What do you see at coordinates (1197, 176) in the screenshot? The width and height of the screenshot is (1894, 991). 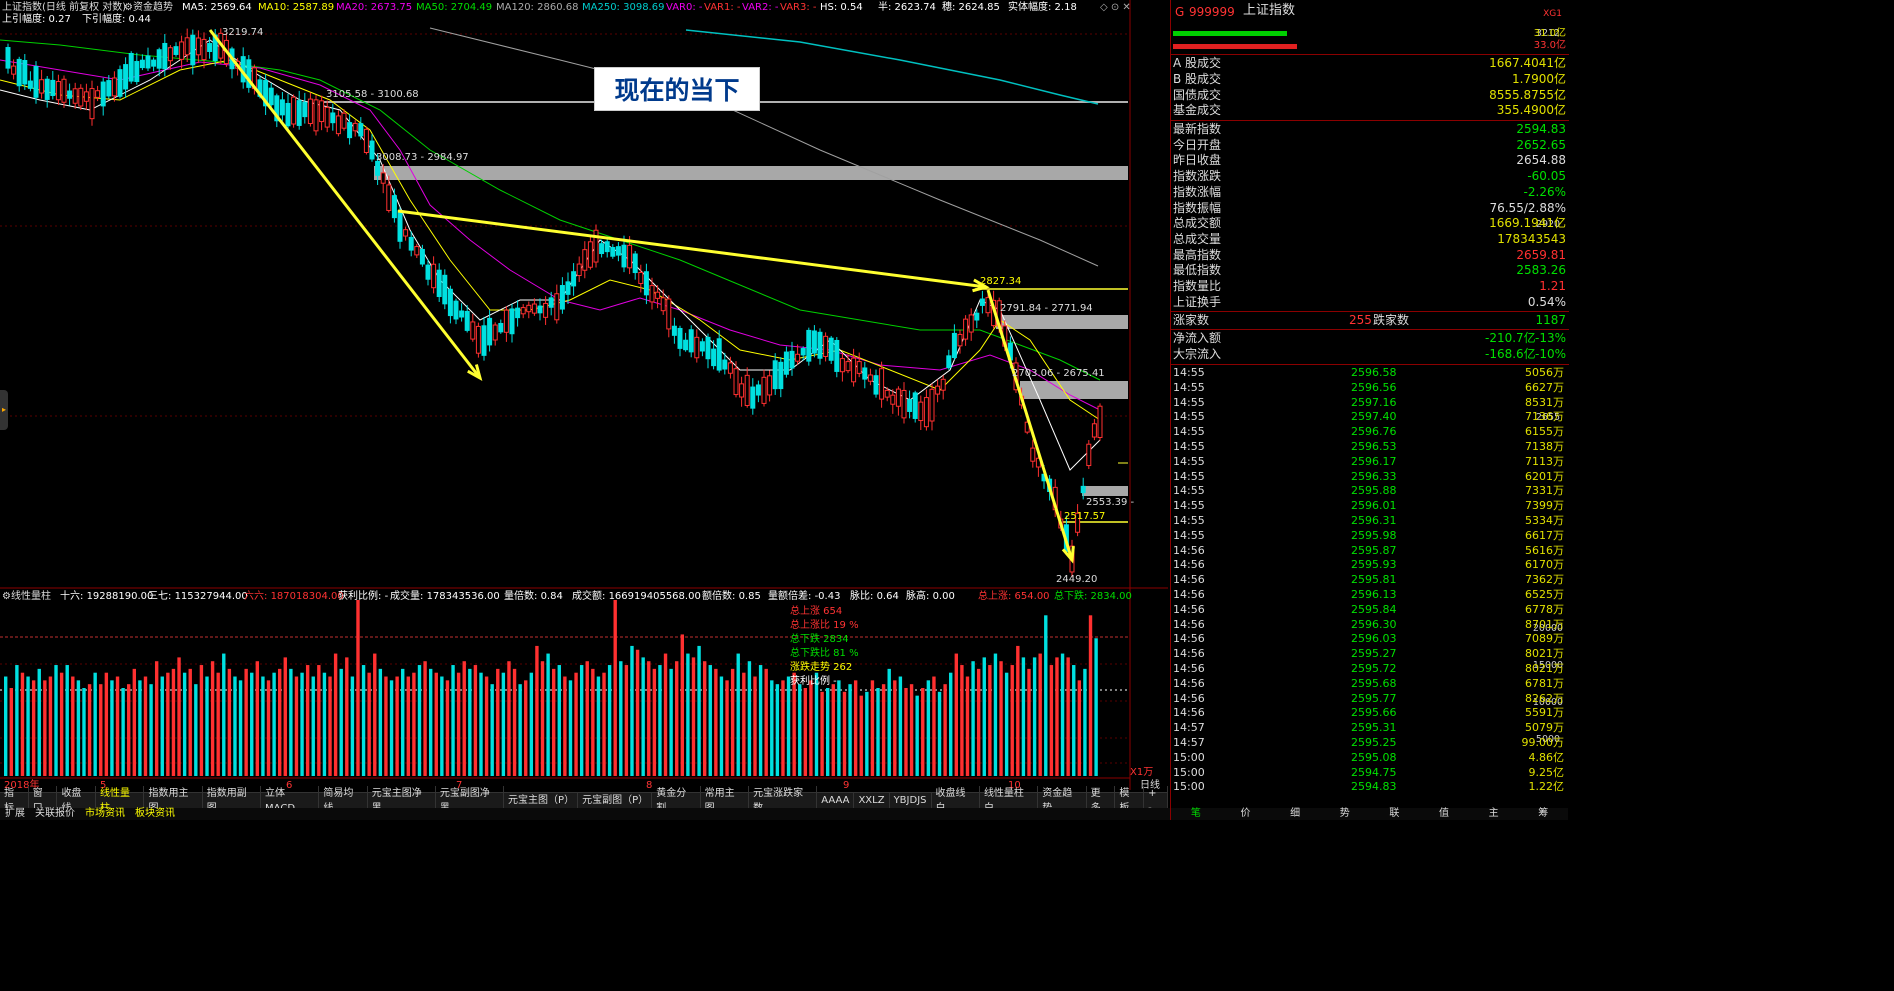 I see `quote-row-label: 指数涨跌` at bounding box center [1197, 176].